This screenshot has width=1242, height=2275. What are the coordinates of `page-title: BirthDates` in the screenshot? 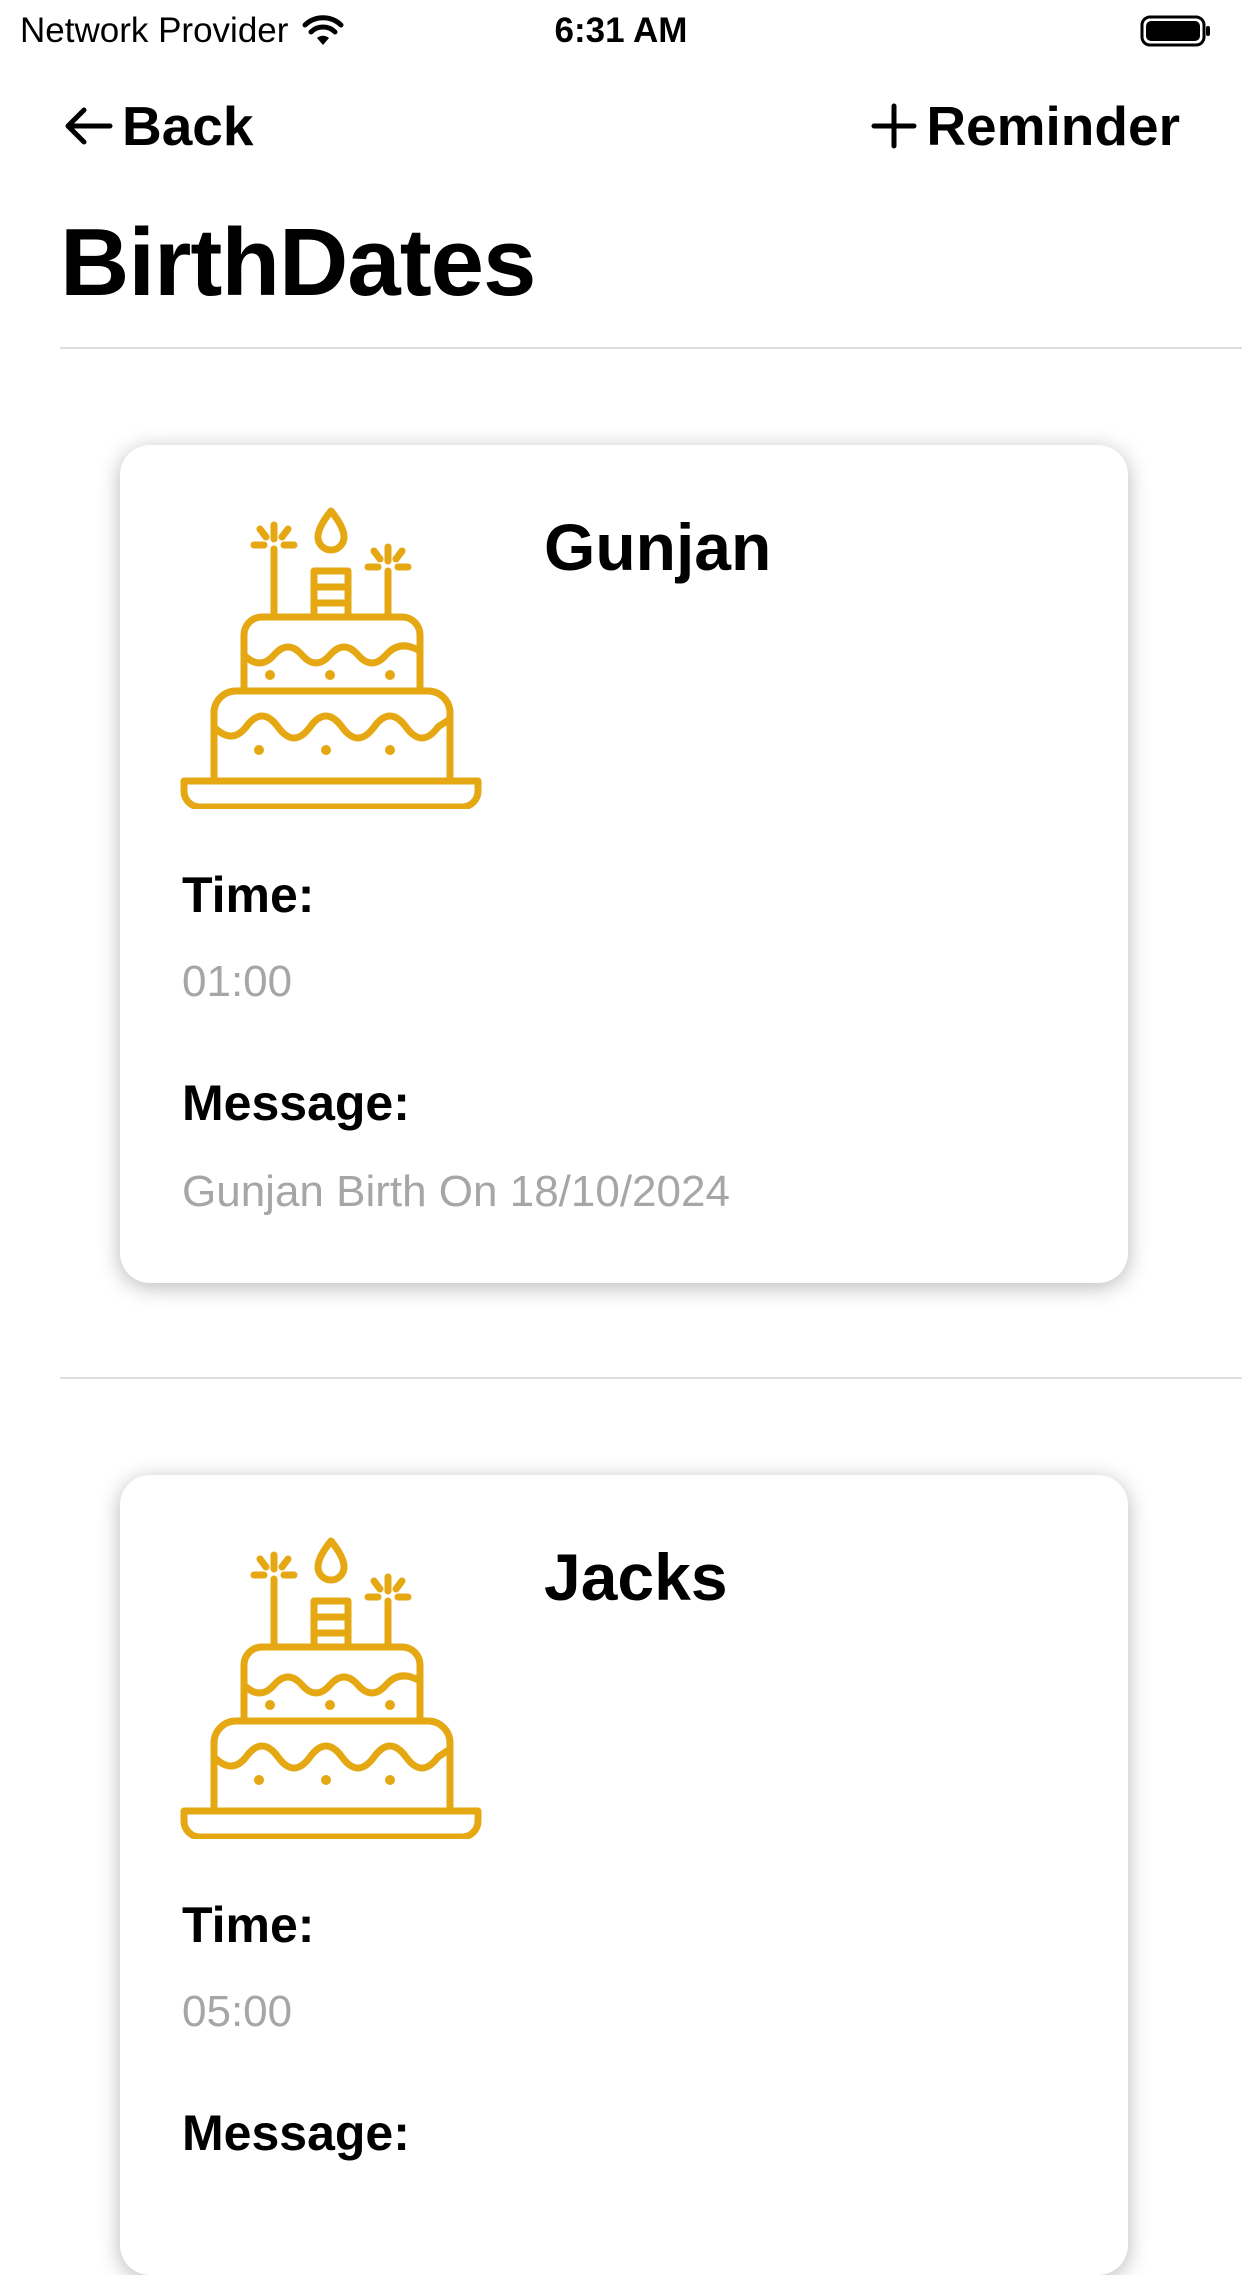 It's located at (298, 262).